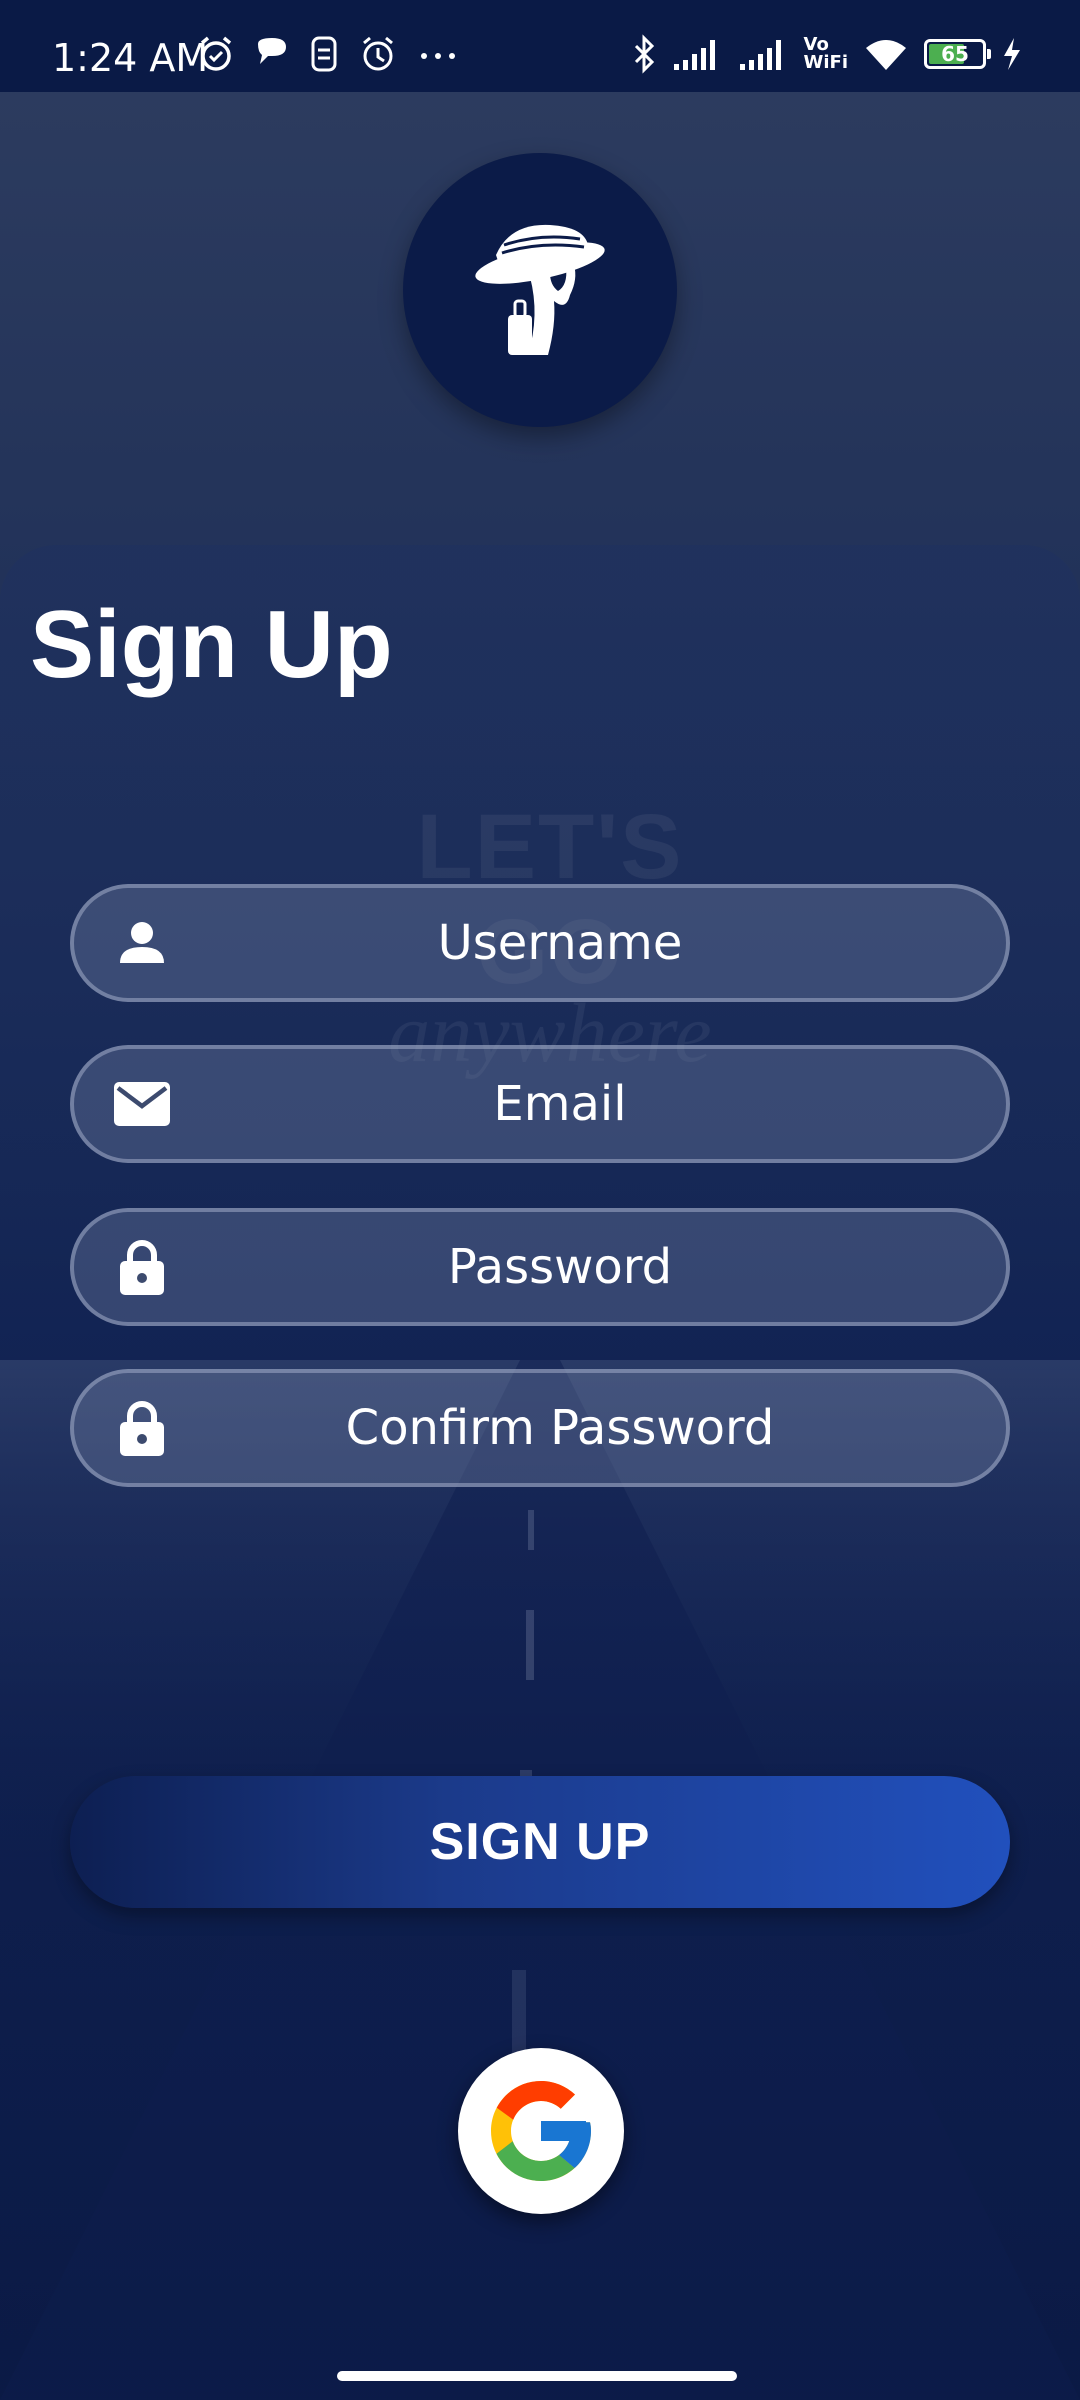  I want to click on password-placeholder: Password, so click(560, 1267).